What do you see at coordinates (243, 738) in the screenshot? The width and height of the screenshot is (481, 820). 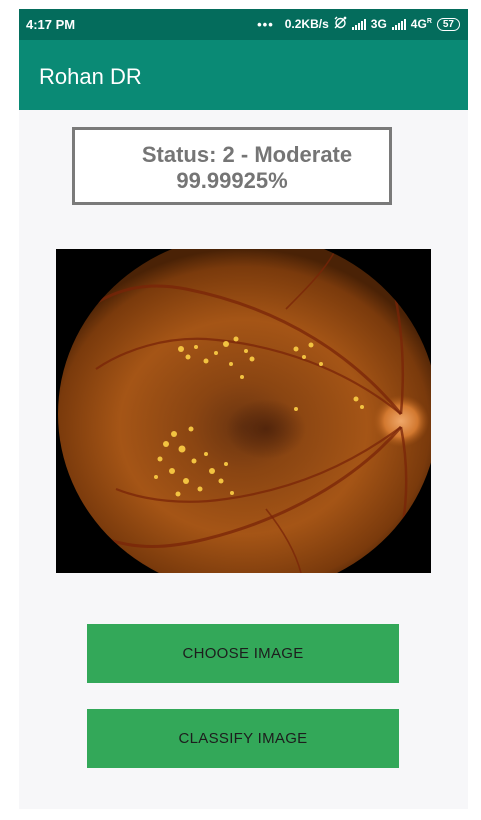 I see `classify-image-button: Classify Image` at bounding box center [243, 738].